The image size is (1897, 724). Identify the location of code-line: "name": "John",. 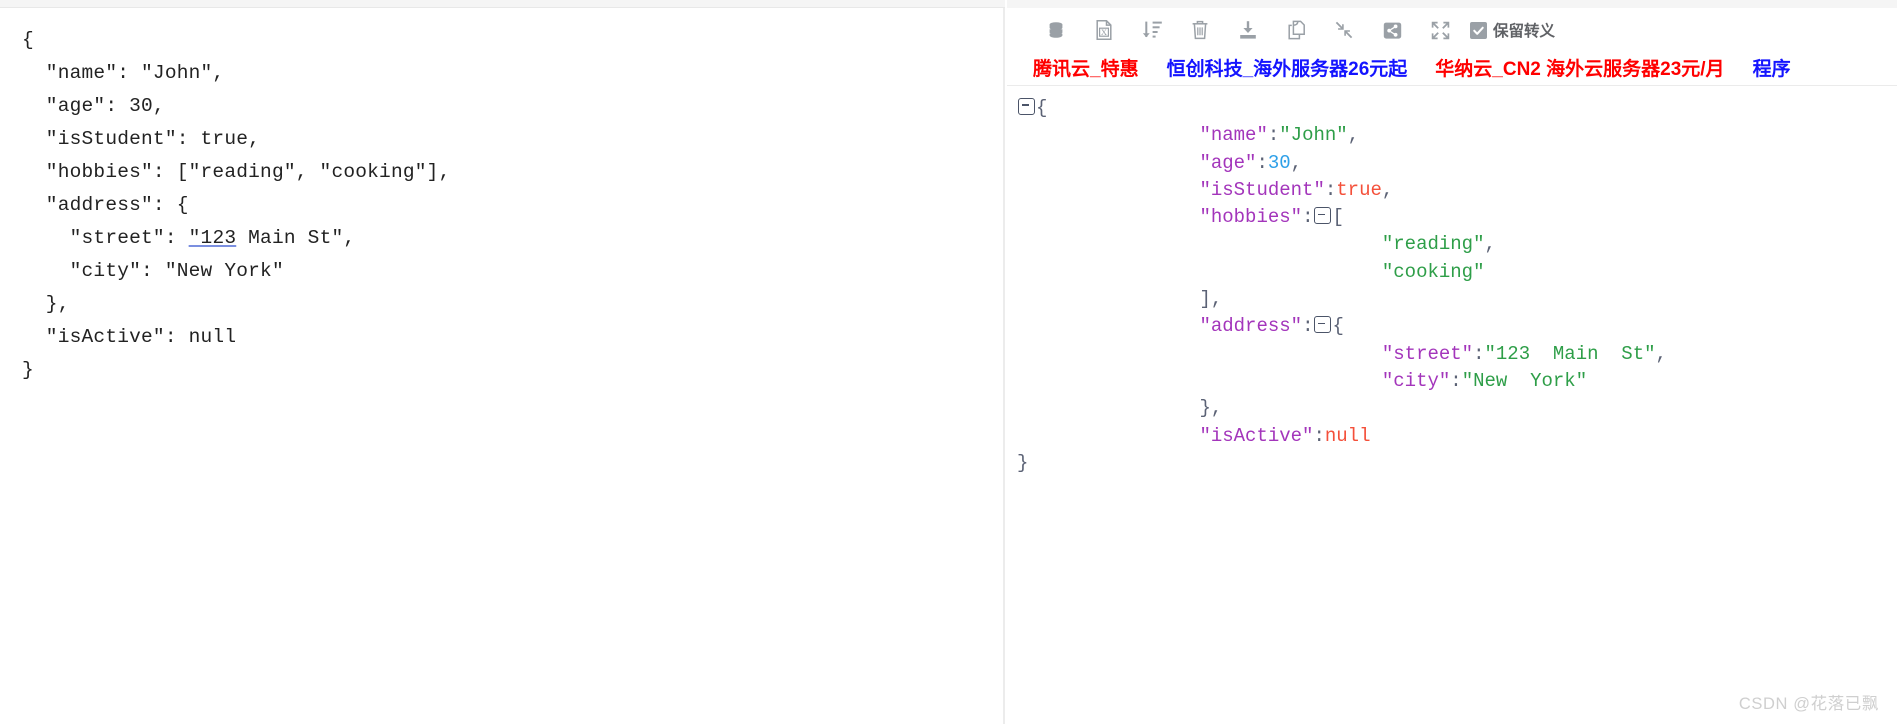
(123, 73).